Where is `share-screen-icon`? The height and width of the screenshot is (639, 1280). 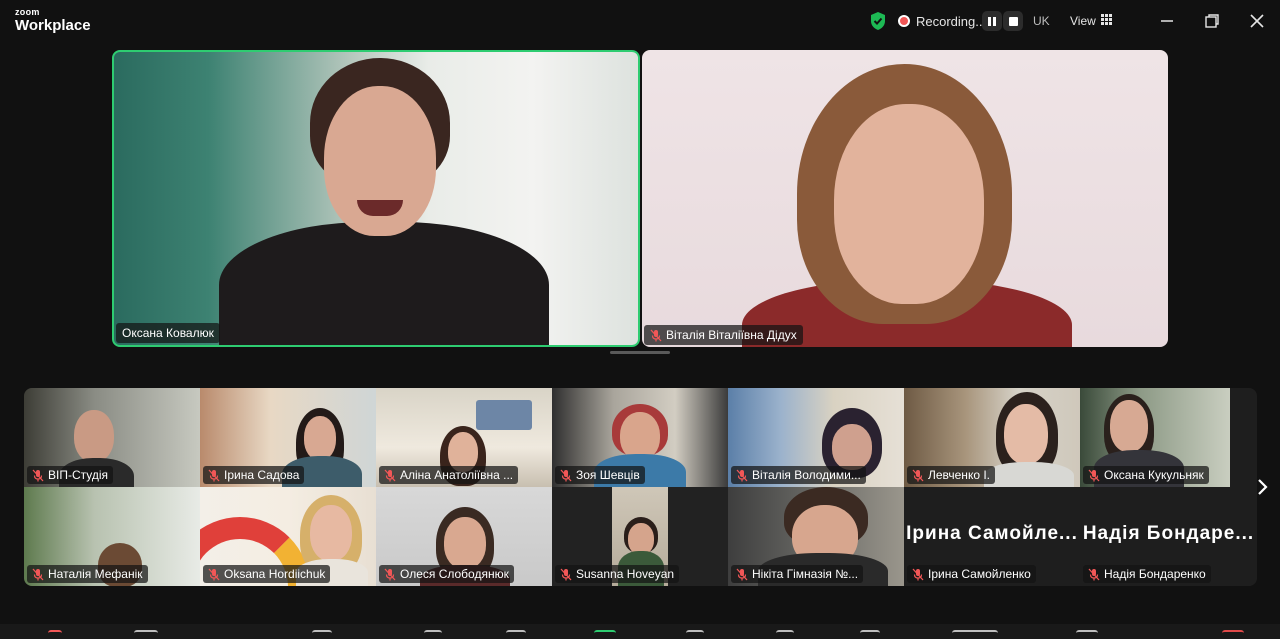 share-screen-icon is located at coordinates (605, 634).